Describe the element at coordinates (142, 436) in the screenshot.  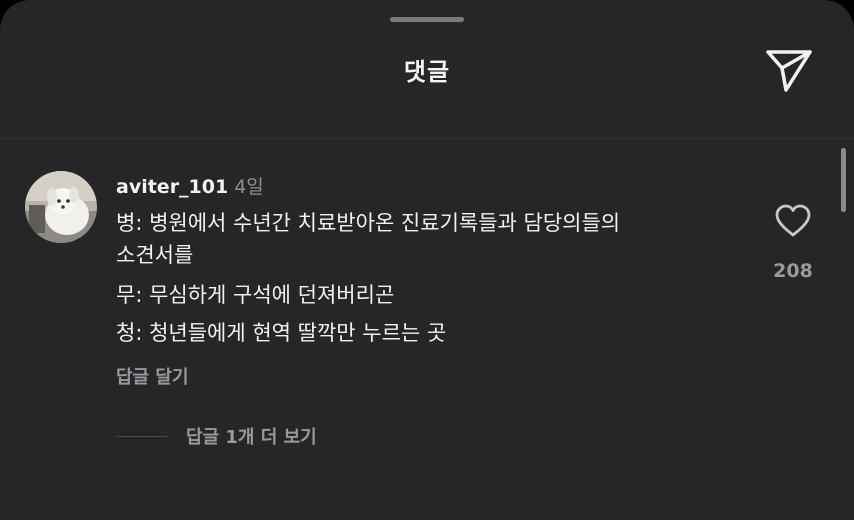
I see `replies-divider` at that location.